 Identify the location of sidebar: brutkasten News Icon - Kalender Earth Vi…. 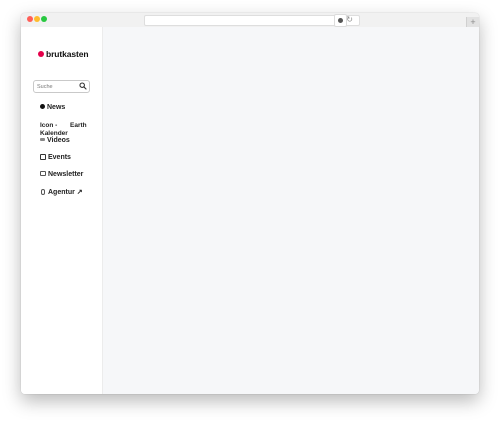
(62, 210).